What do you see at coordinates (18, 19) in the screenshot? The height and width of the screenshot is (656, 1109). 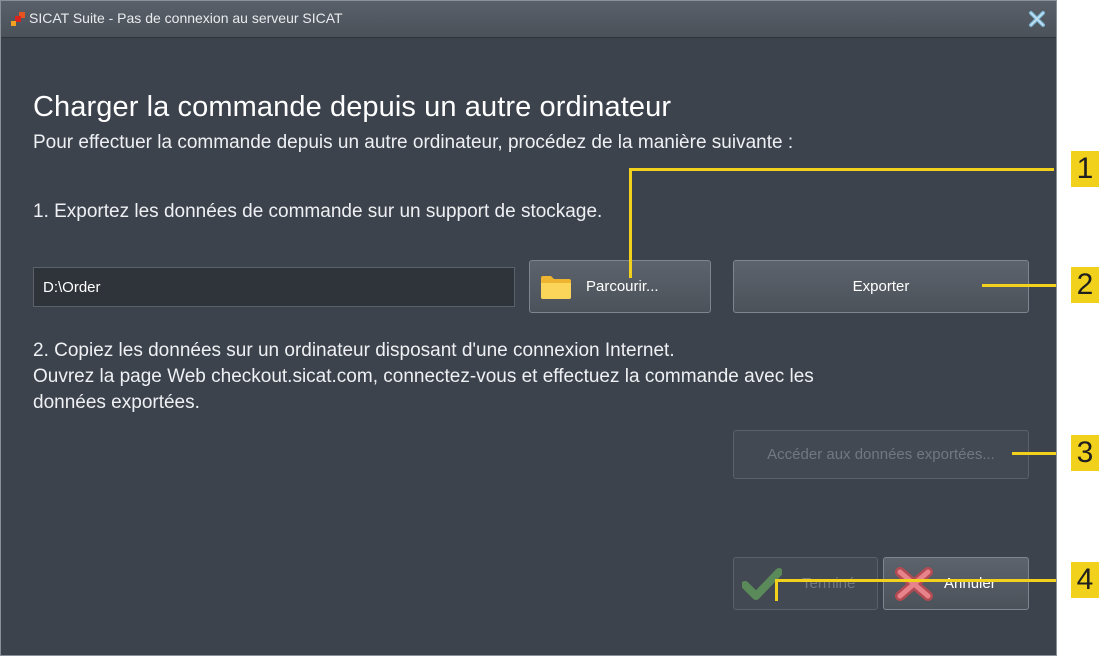 I see `sicat-logo-icon` at bounding box center [18, 19].